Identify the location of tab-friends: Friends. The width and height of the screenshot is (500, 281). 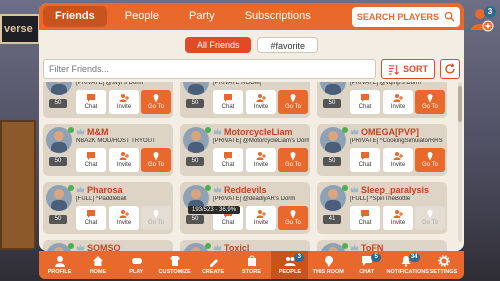
(75, 16).